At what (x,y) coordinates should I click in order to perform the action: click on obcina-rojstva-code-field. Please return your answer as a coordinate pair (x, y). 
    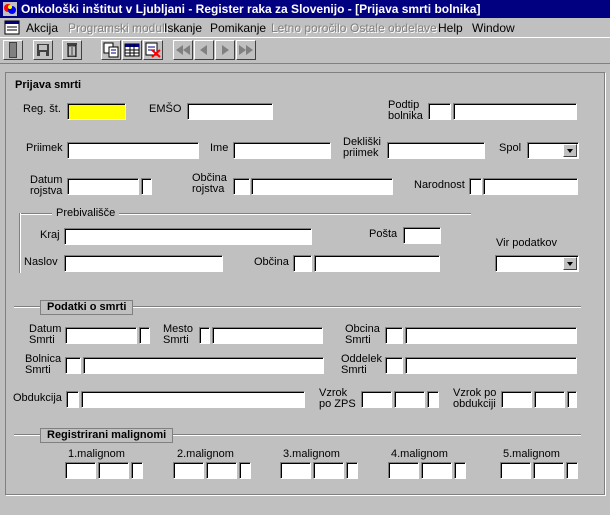
    Looking at the image, I should click on (241, 186).